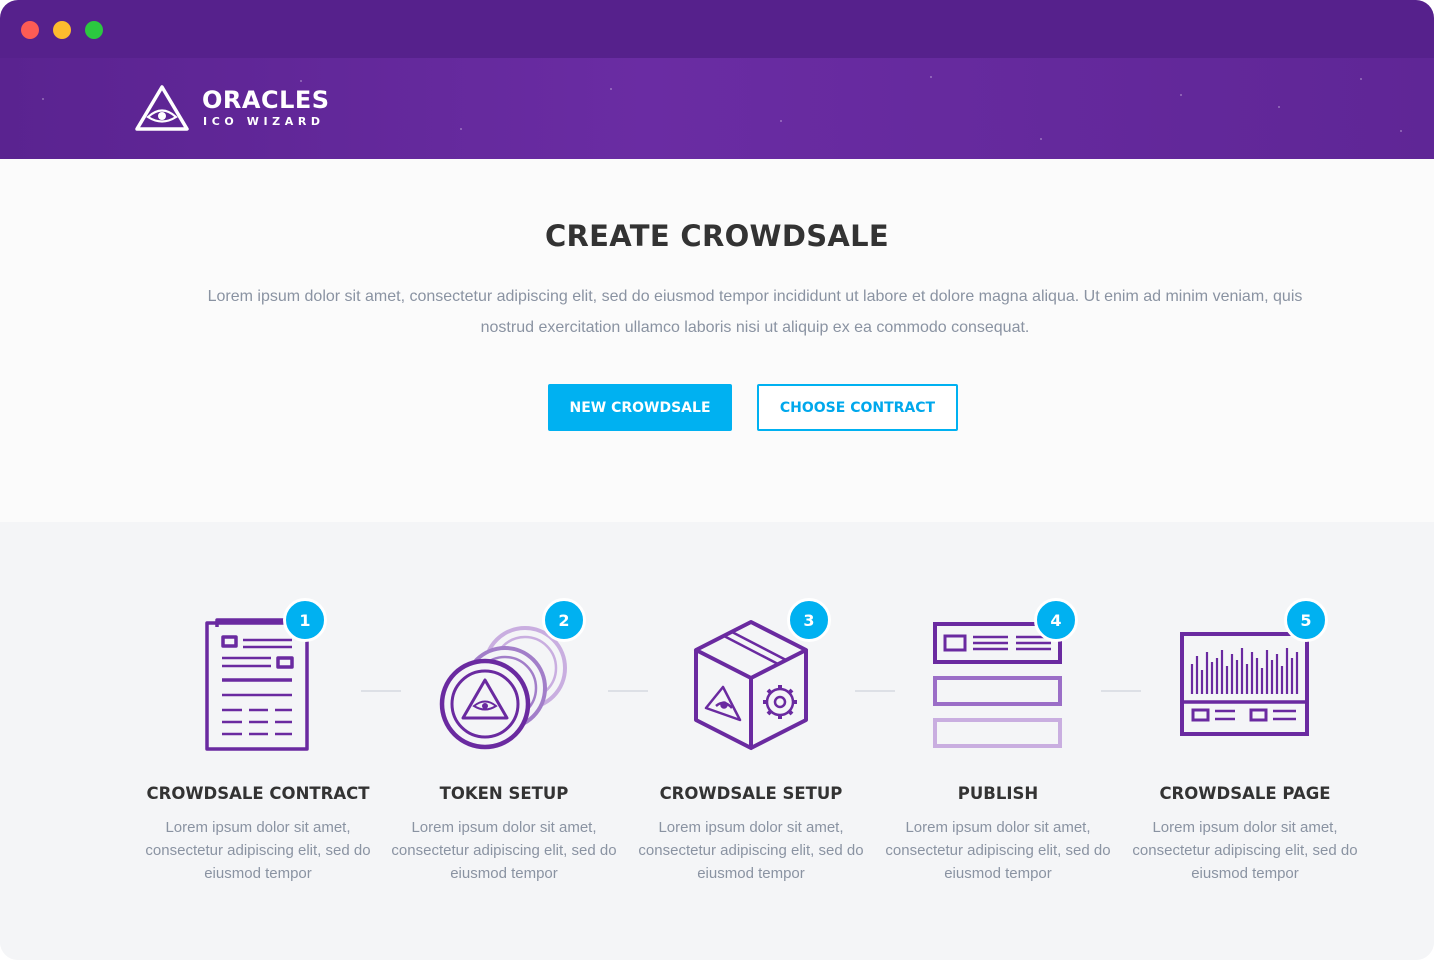 The height and width of the screenshot is (960, 1434). Describe the element at coordinates (717, 236) in the screenshot. I see `page-title: CREATE CROWDSALE` at that location.